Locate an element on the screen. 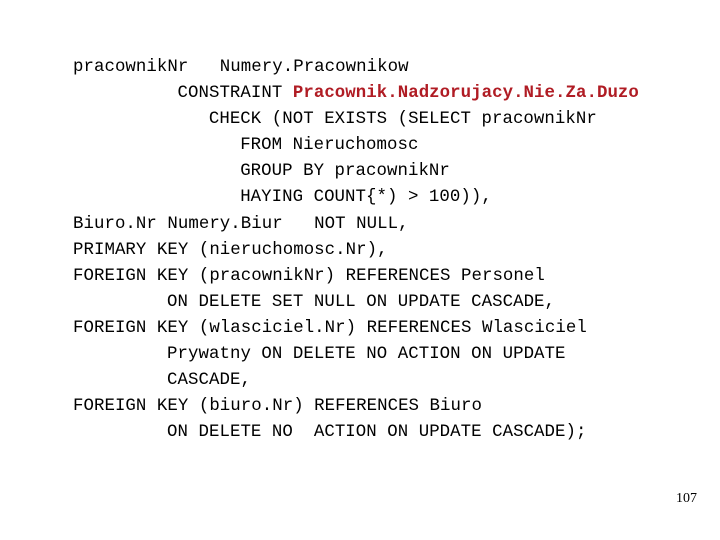 This screenshot has width=720, height=540. code-line: CASCADE, is located at coordinates (388, 381).